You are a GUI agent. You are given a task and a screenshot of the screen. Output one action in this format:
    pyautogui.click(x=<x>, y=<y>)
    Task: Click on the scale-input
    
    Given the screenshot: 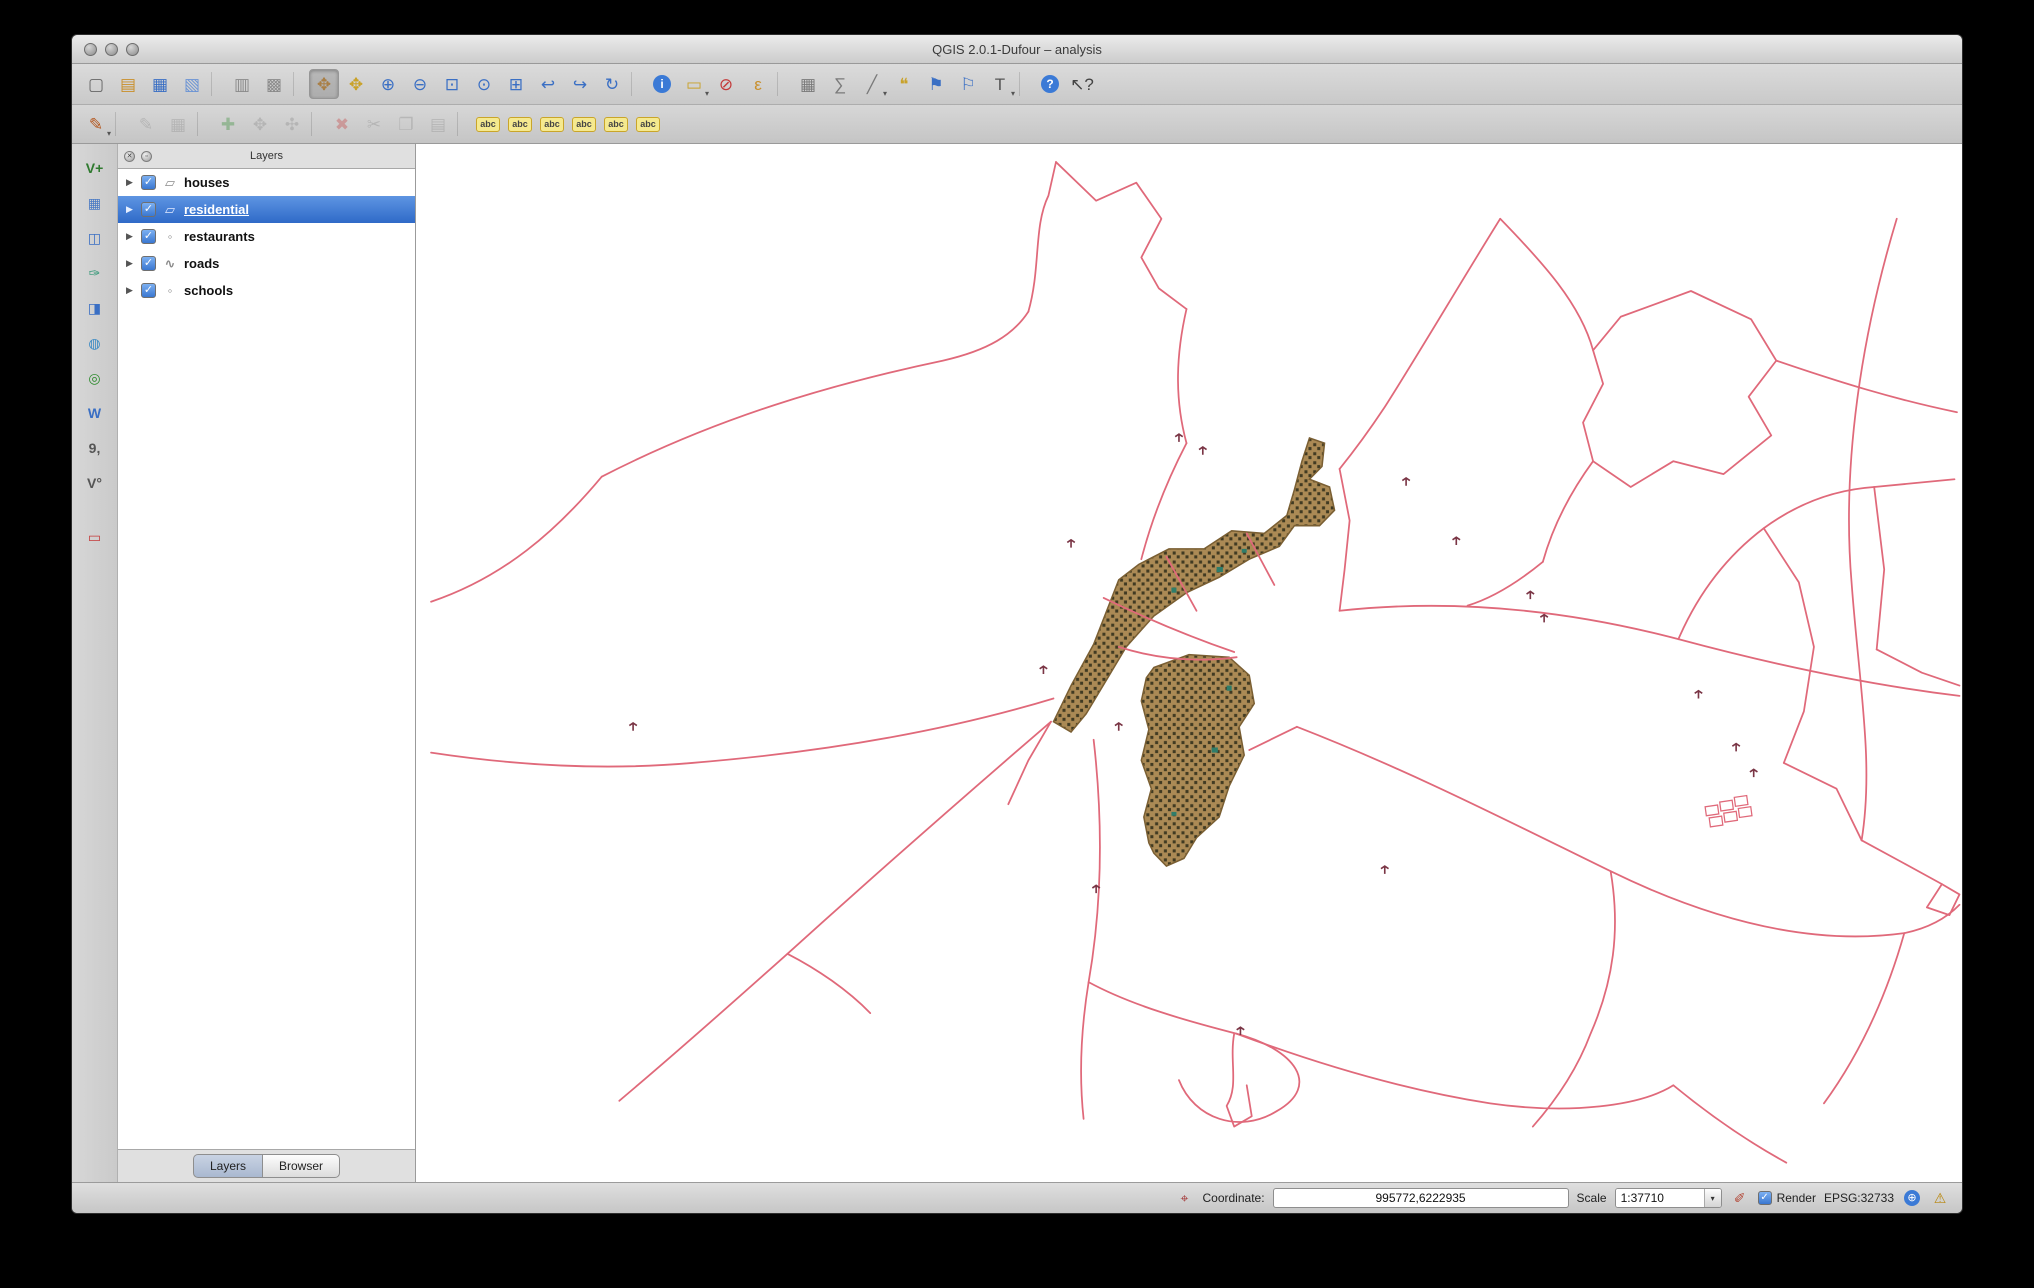 What is the action you would take?
    pyautogui.click(x=1659, y=1198)
    